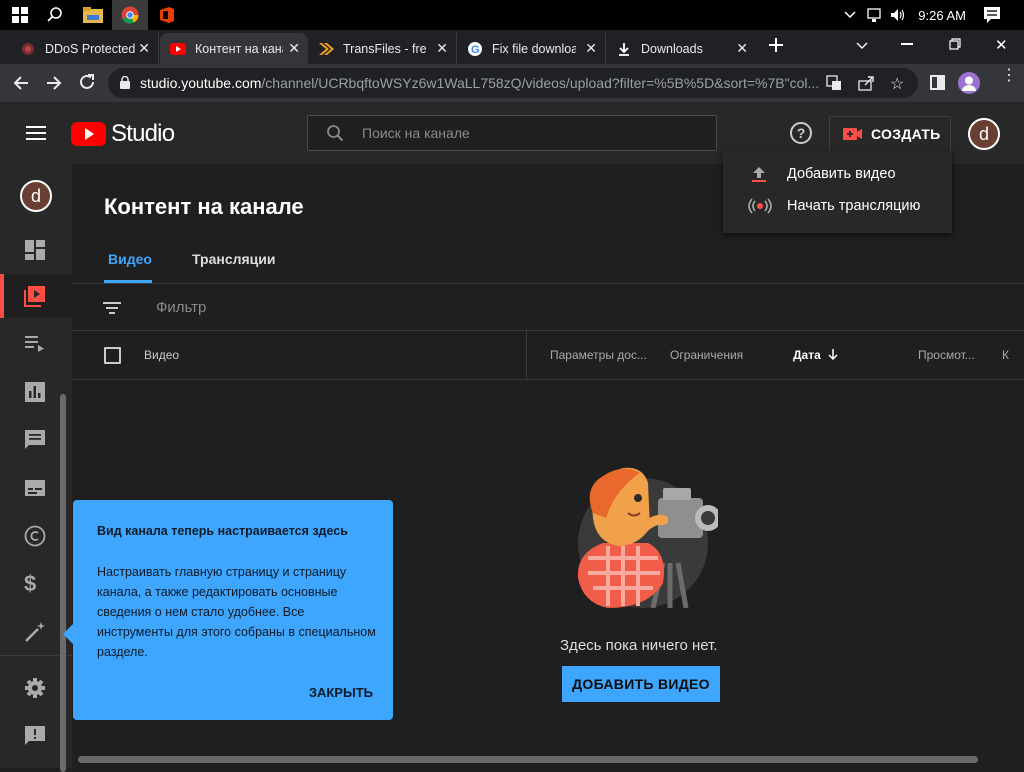  What do you see at coordinates (30, 583) in the screenshot?
I see `dollar-icon: $` at bounding box center [30, 583].